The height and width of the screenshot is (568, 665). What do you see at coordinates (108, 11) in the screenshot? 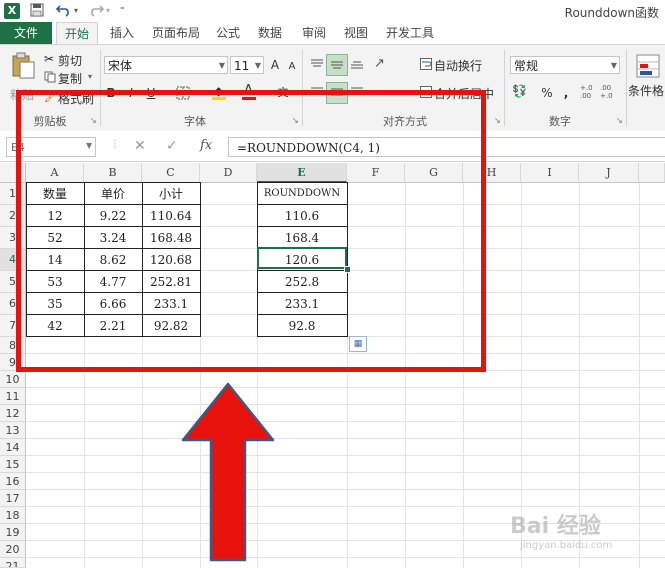
I see `redo-dropdown-icon: ▾` at bounding box center [108, 11].